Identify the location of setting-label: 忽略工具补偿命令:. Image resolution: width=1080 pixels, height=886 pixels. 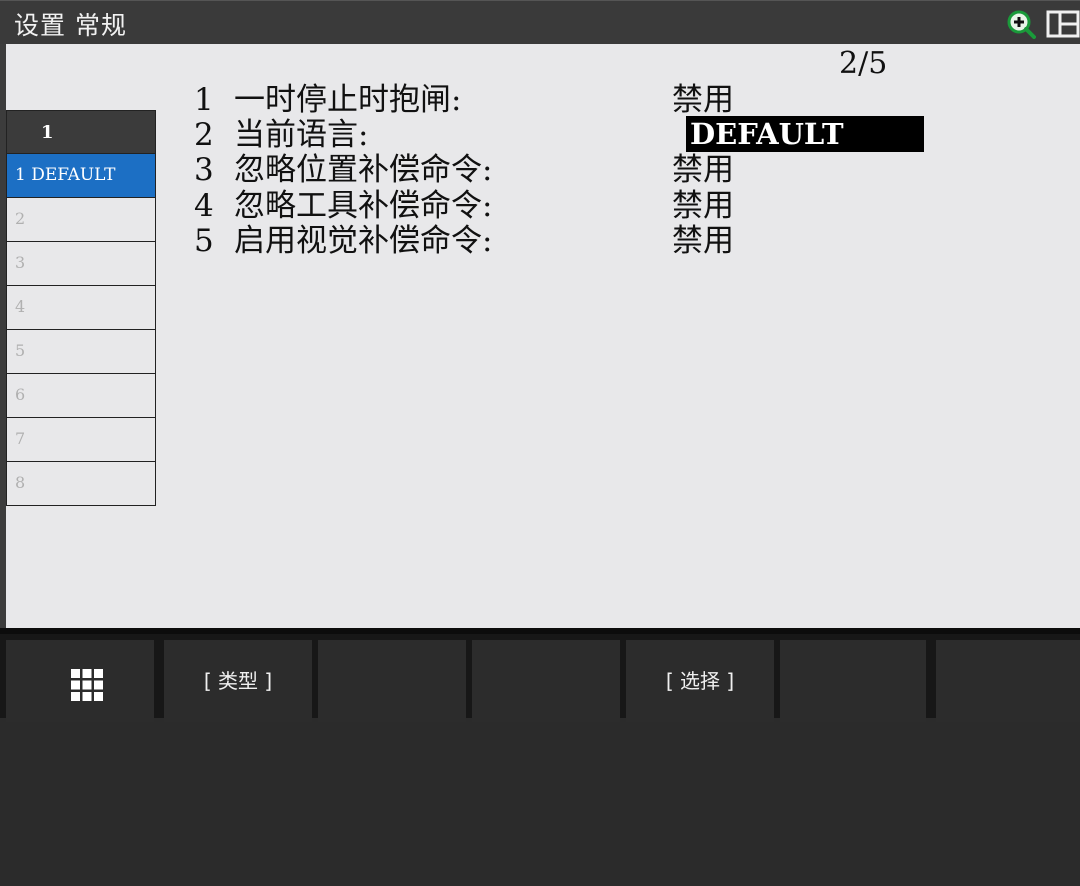
(363, 206).